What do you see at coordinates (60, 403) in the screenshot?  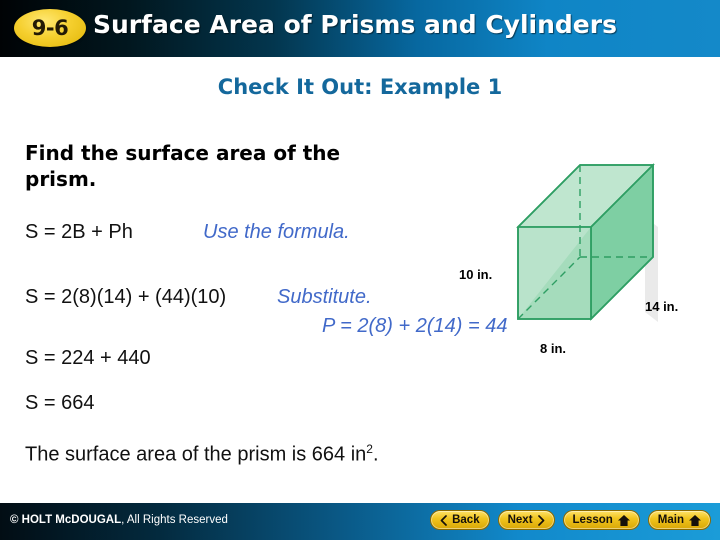 I see `solution-step-4-equation: S = 664` at bounding box center [60, 403].